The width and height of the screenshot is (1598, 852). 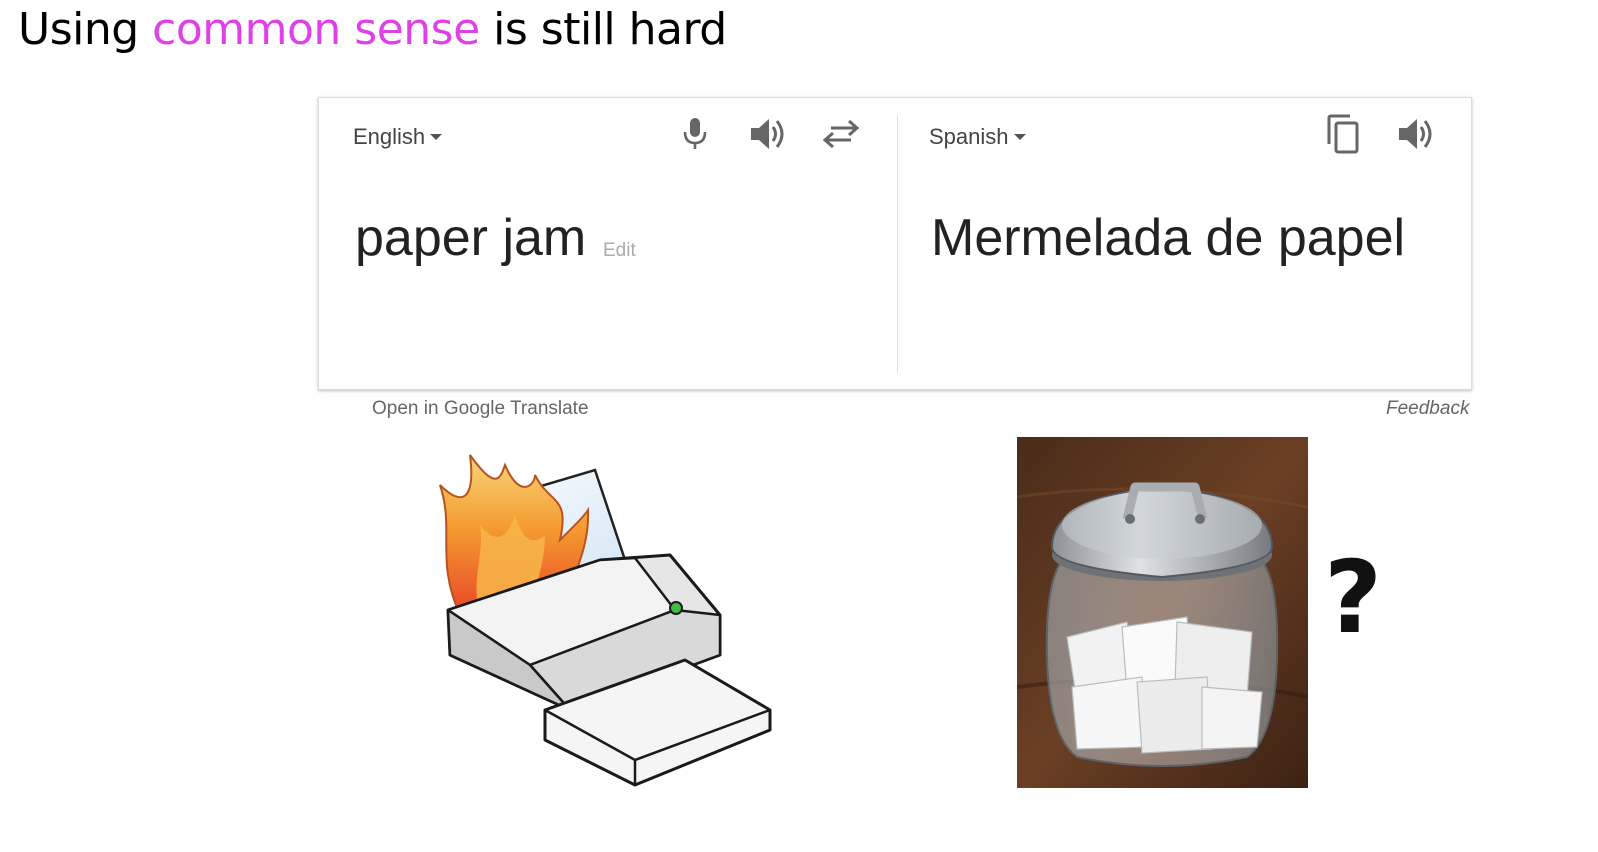 I want to click on source-listen-button, so click(x=769, y=134).